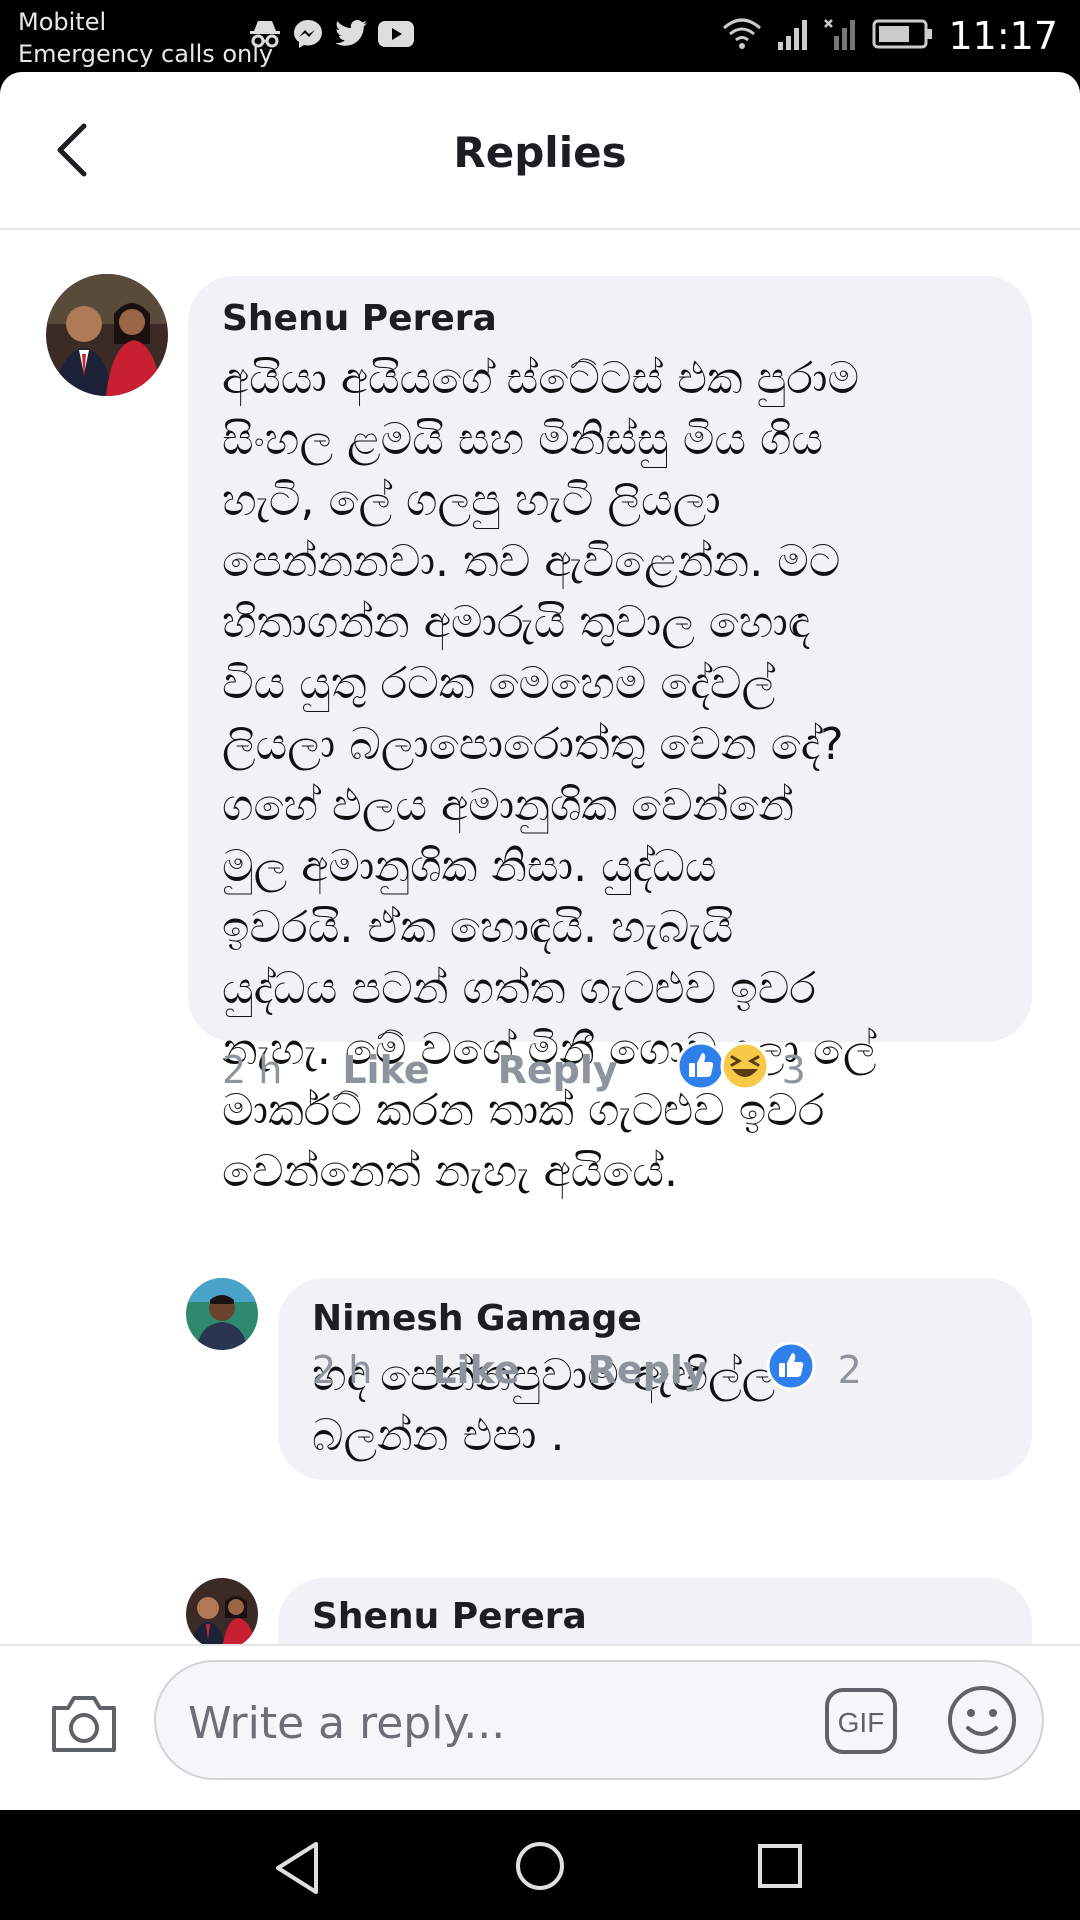  I want to click on reply-composer: Write a reply... GIF, so click(540, 1727).